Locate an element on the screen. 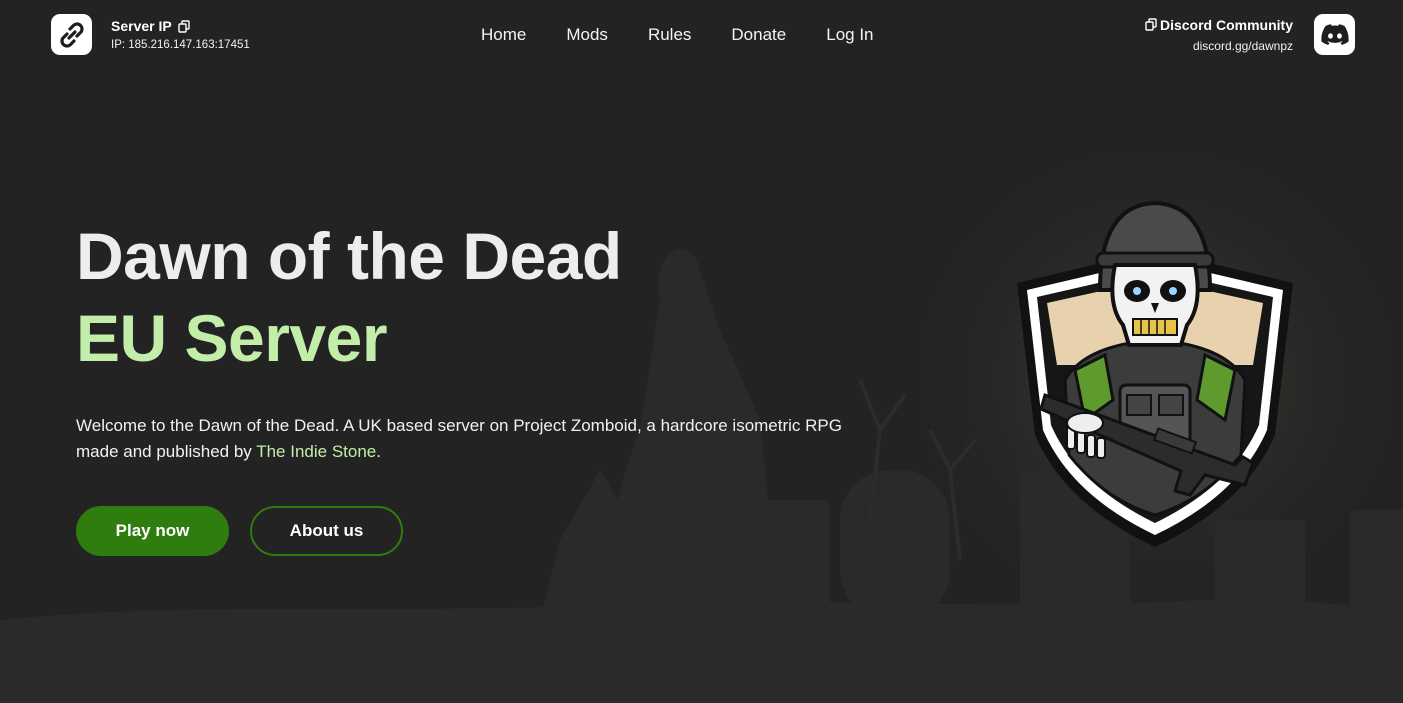 The height and width of the screenshot is (703, 1403). server-ip-title: Server IP is located at coordinates (141, 26).